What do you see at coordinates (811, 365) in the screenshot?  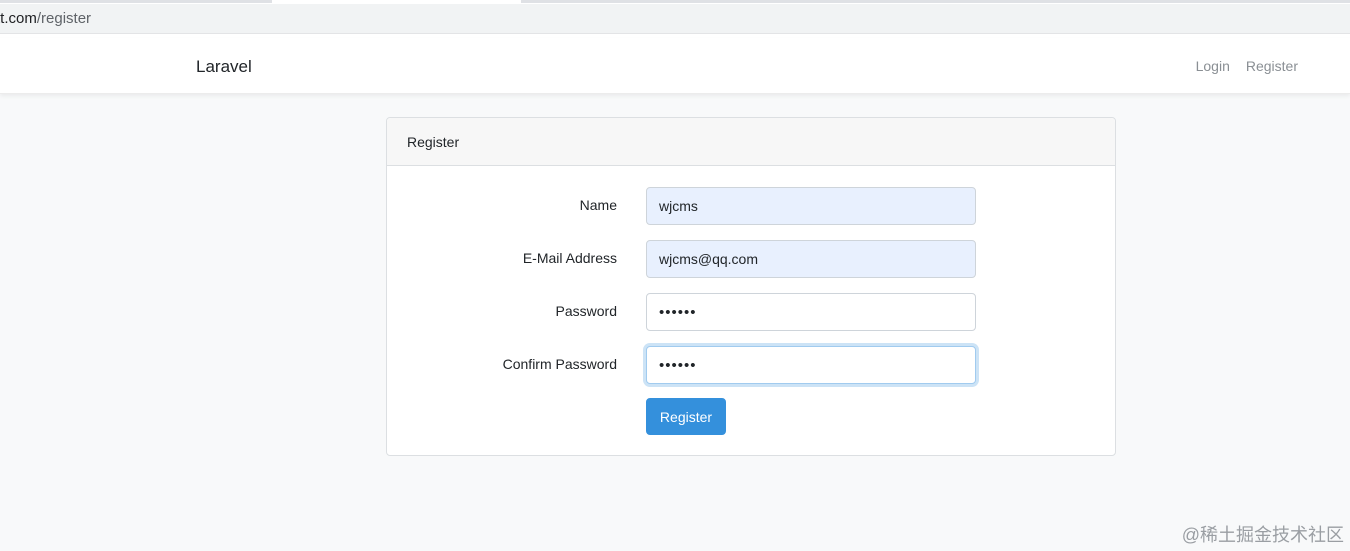 I see `confirm-password-input` at bounding box center [811, 365].